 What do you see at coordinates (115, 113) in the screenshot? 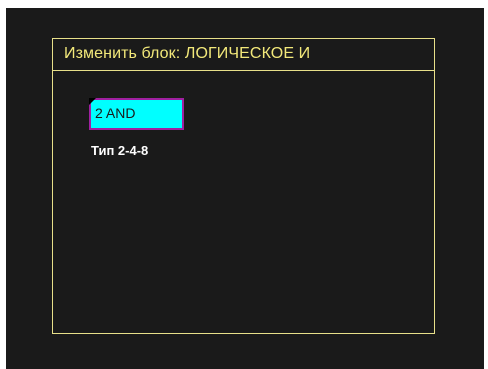
I see `block-label: 2 AND` at bounding box center [115, 113].